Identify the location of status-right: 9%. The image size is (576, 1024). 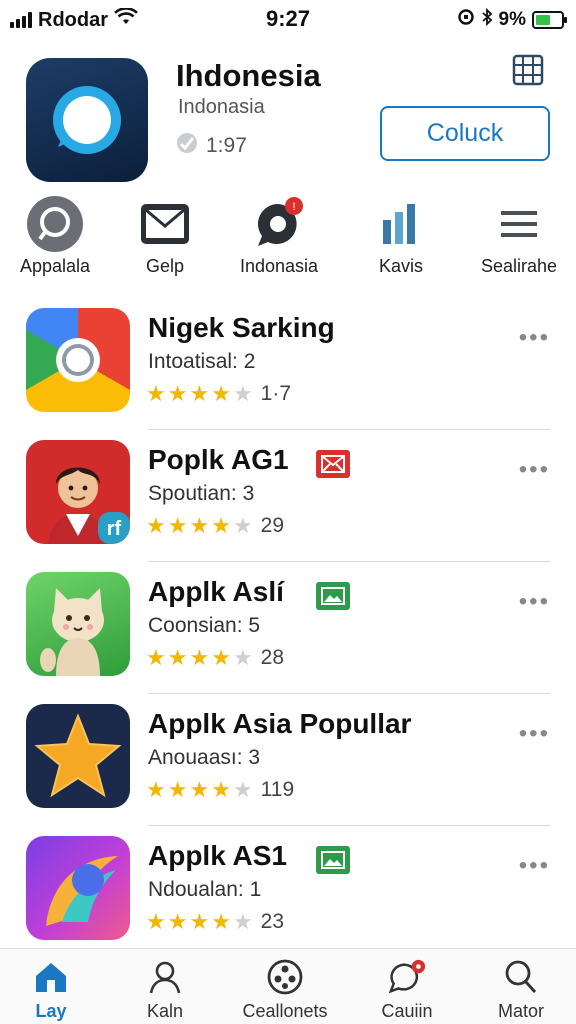
(512, 19).